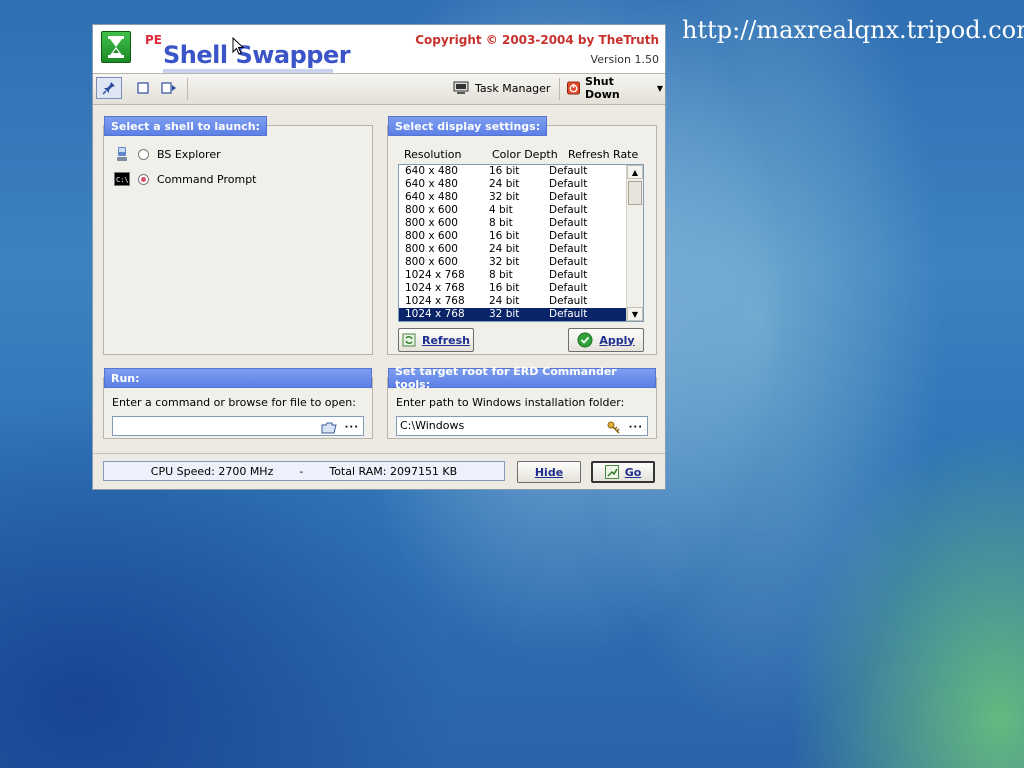  I want to click on hide-button: Hide, so click(549, 472).